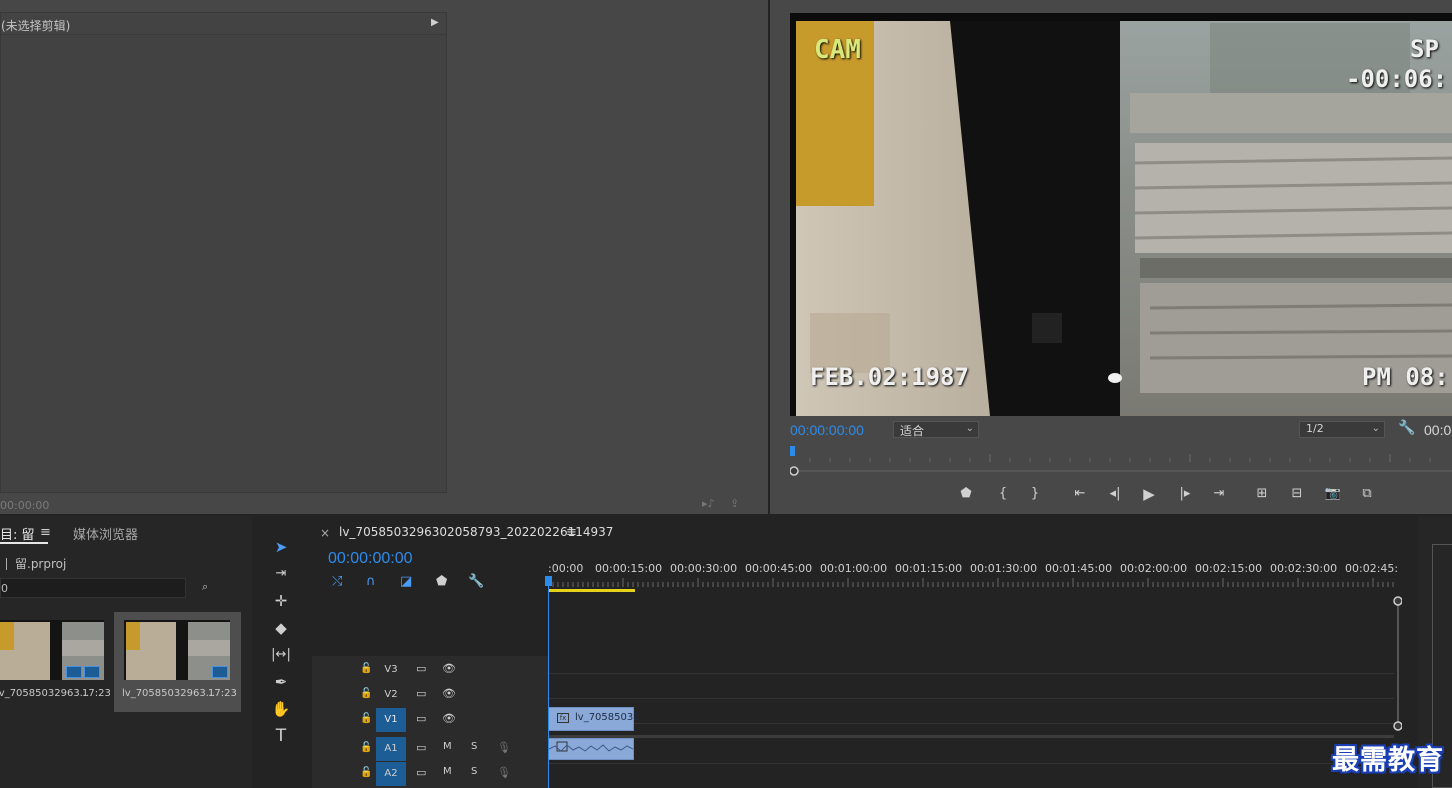 This screenshot has width=1452, height=788. Describe the element at coordinates (629, 568) in the screenshot. I see `ruler-label: 00:00:15:00` at that location.